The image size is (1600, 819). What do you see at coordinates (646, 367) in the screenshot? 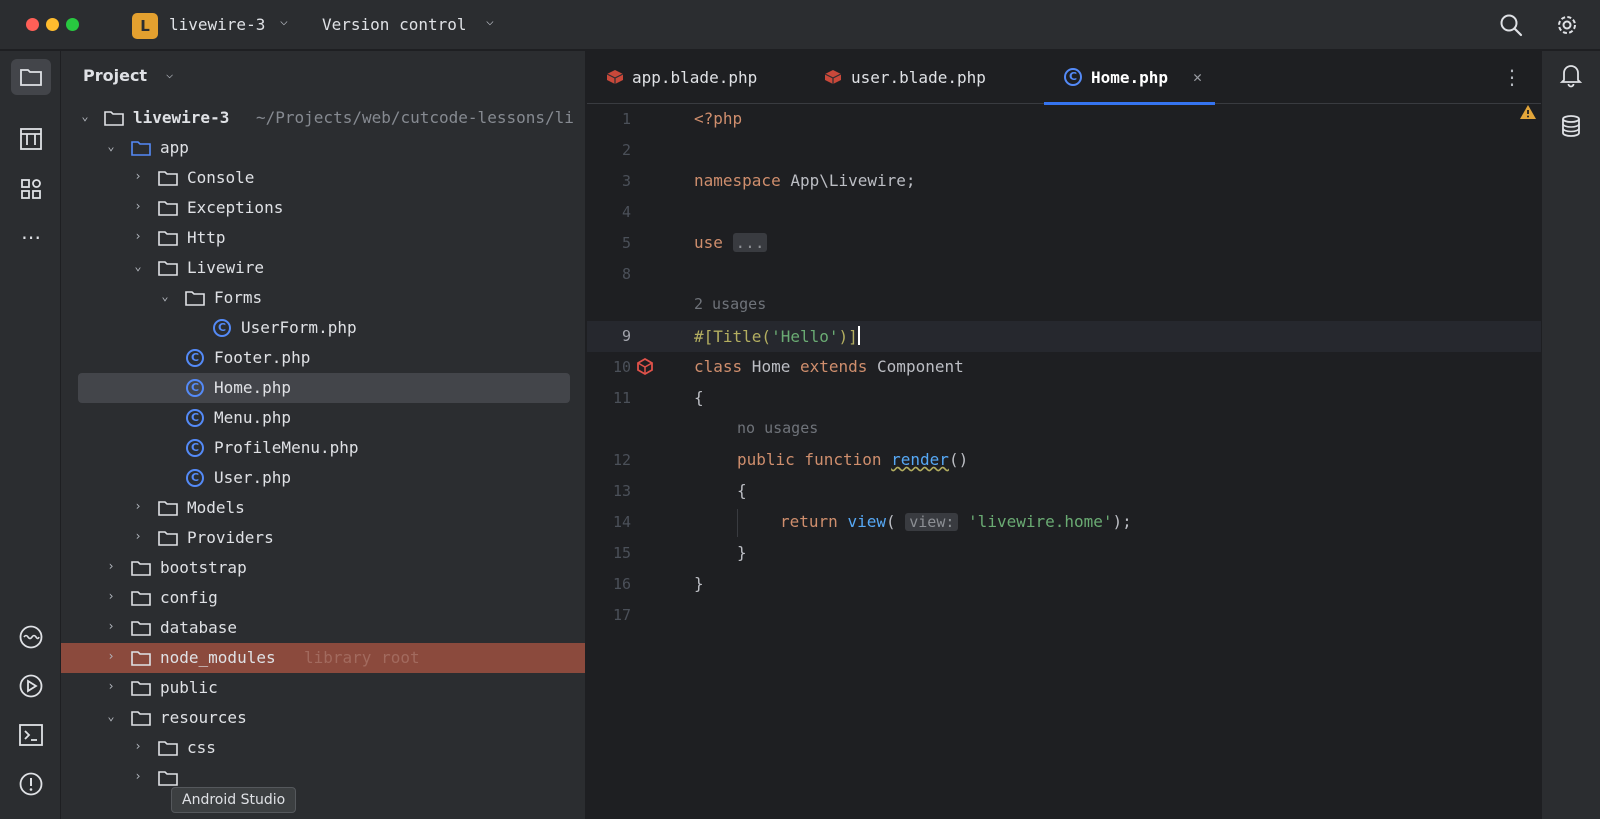
I see `laravel-gutter-icon` at bounding box center [646, 367].